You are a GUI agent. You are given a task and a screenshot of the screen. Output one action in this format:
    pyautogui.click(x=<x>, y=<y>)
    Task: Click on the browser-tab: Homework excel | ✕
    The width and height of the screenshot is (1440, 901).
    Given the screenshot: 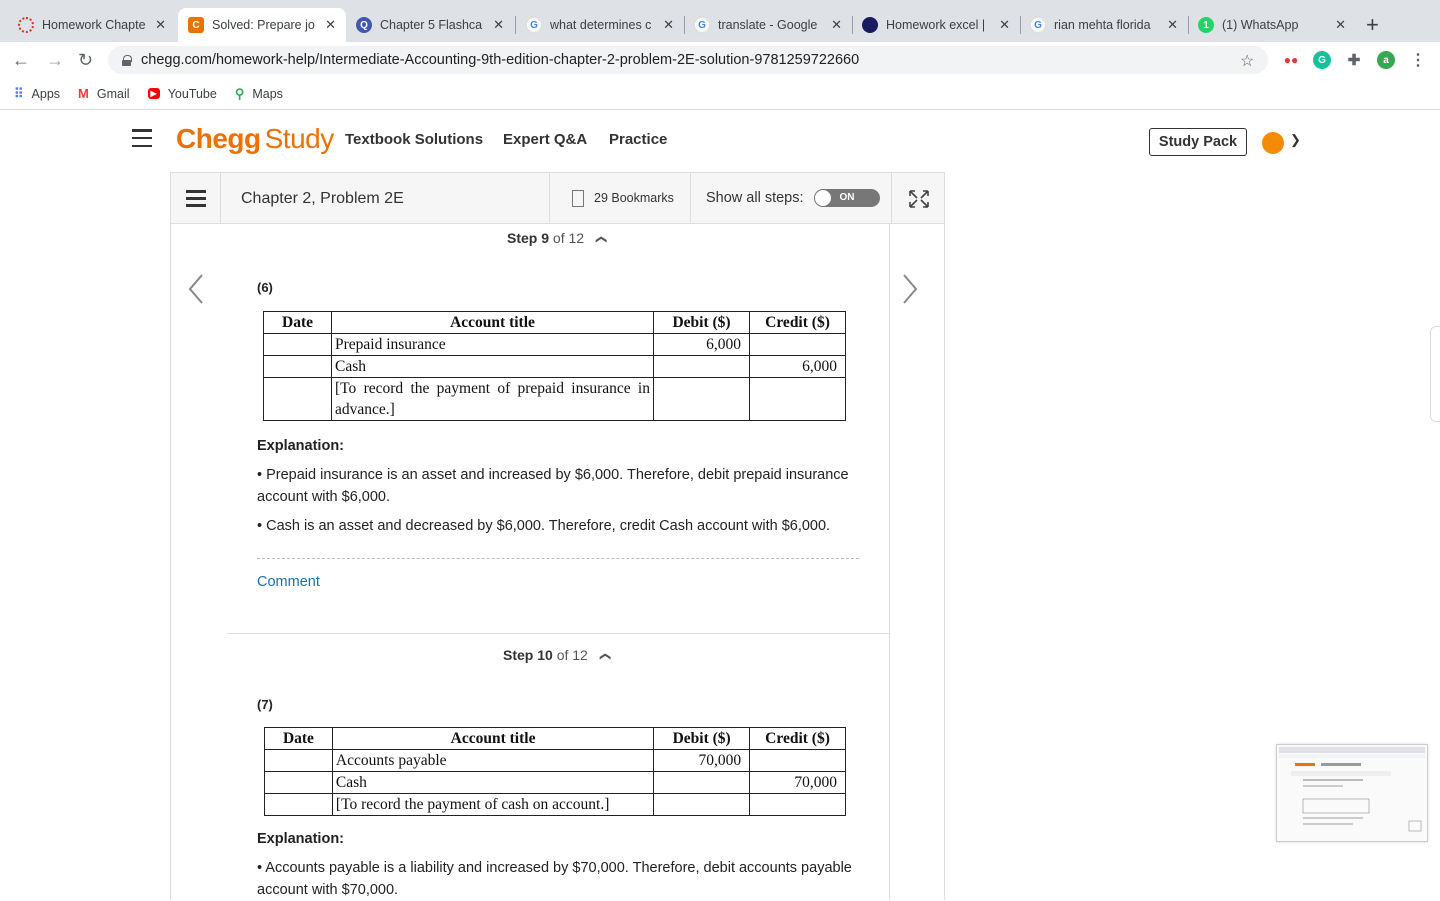 What is the action you would take?
    pyautogui.click(x=936, y=25)
    